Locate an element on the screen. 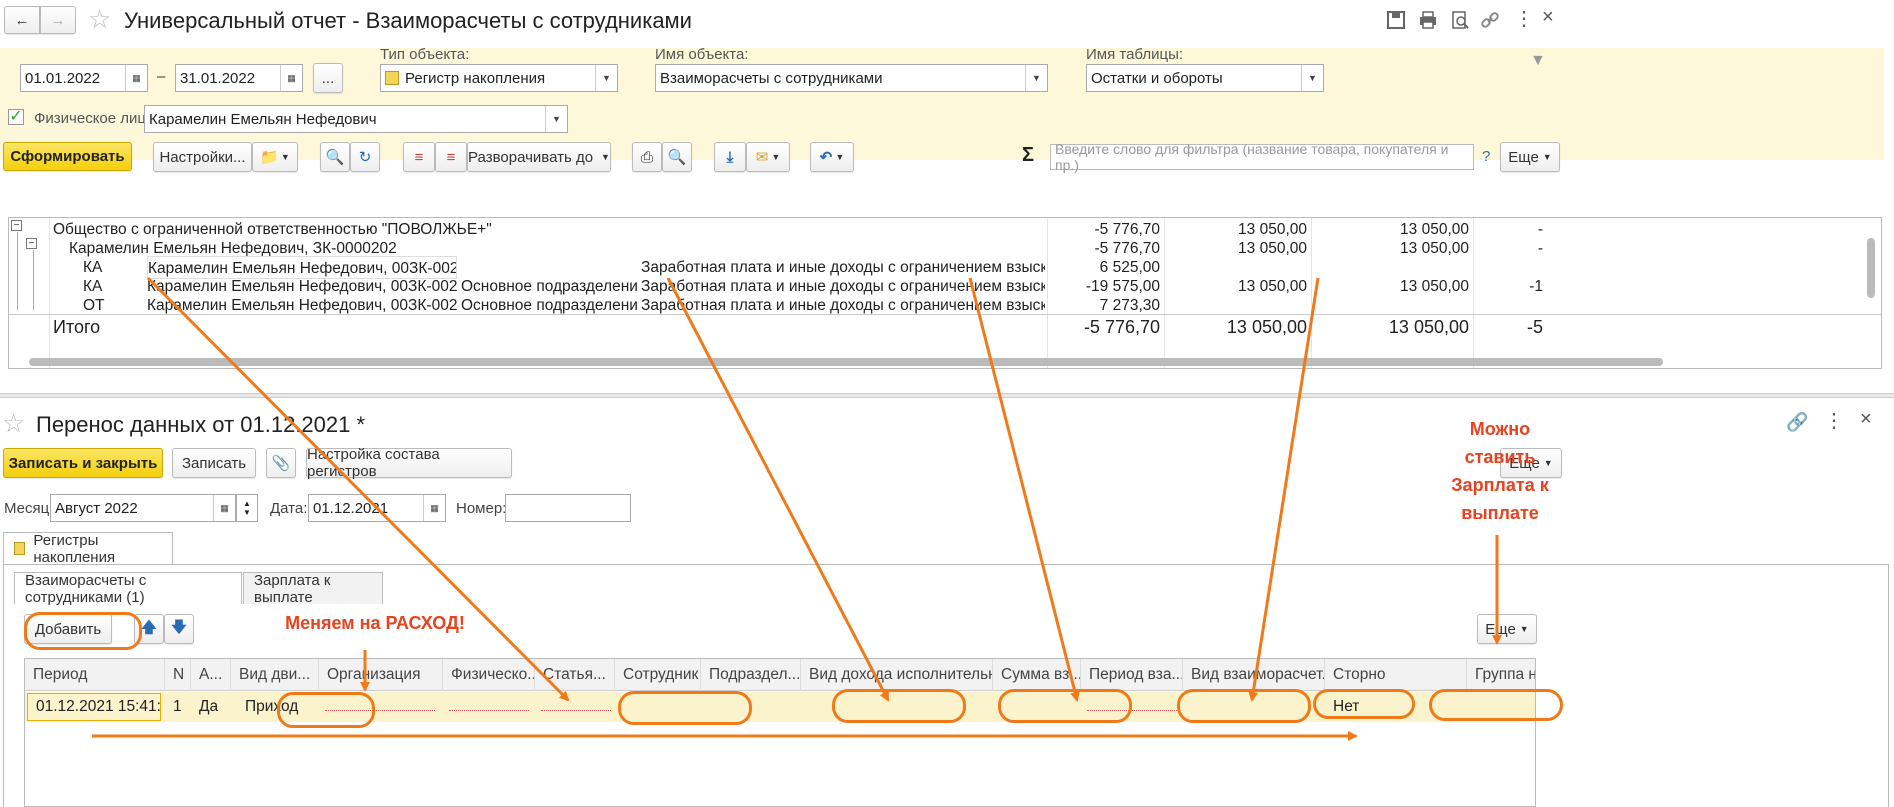  annotation-change-note: Меняем на РАСХОД! is located at coordinates (375, 623).